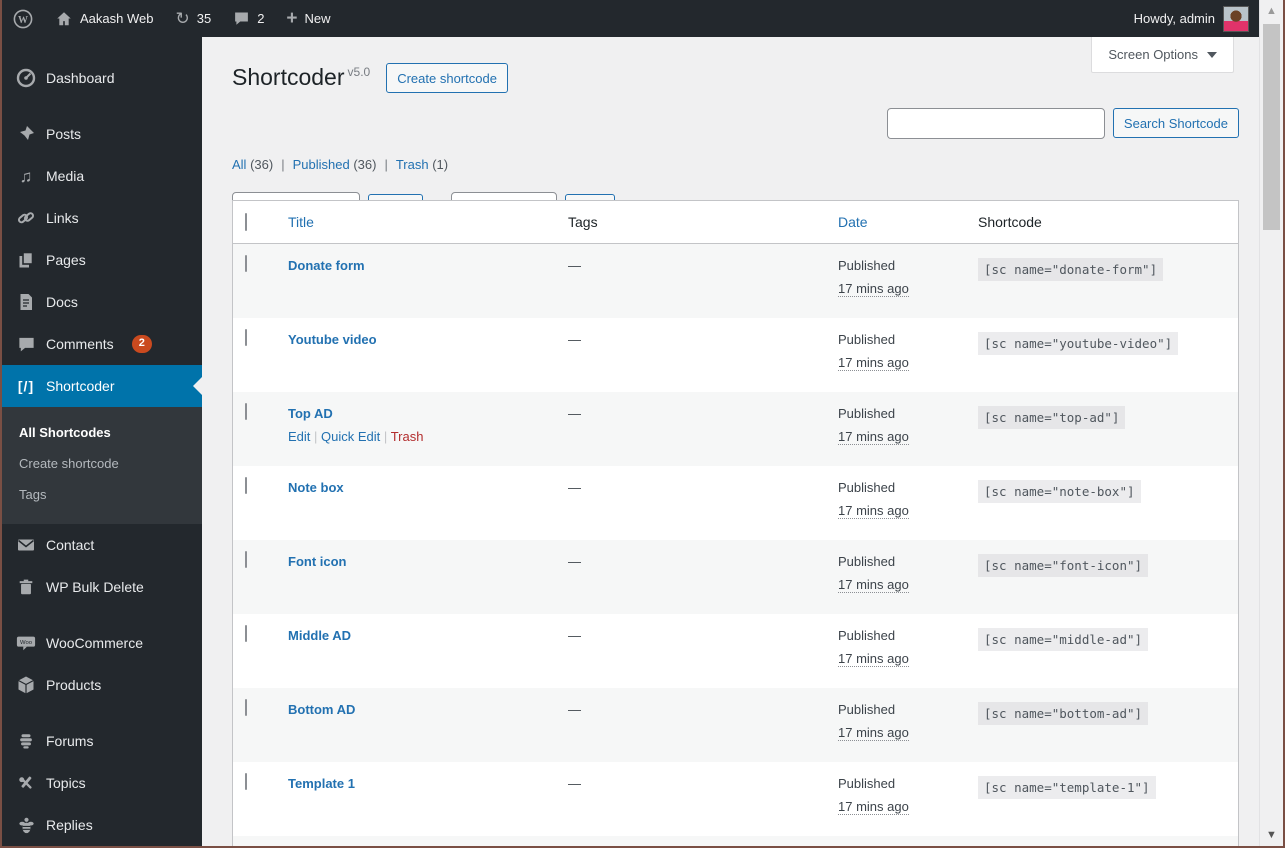  Describe the element at coordinates (893, 222) in the screenshot. I see `column-header-date: Date` at that location.